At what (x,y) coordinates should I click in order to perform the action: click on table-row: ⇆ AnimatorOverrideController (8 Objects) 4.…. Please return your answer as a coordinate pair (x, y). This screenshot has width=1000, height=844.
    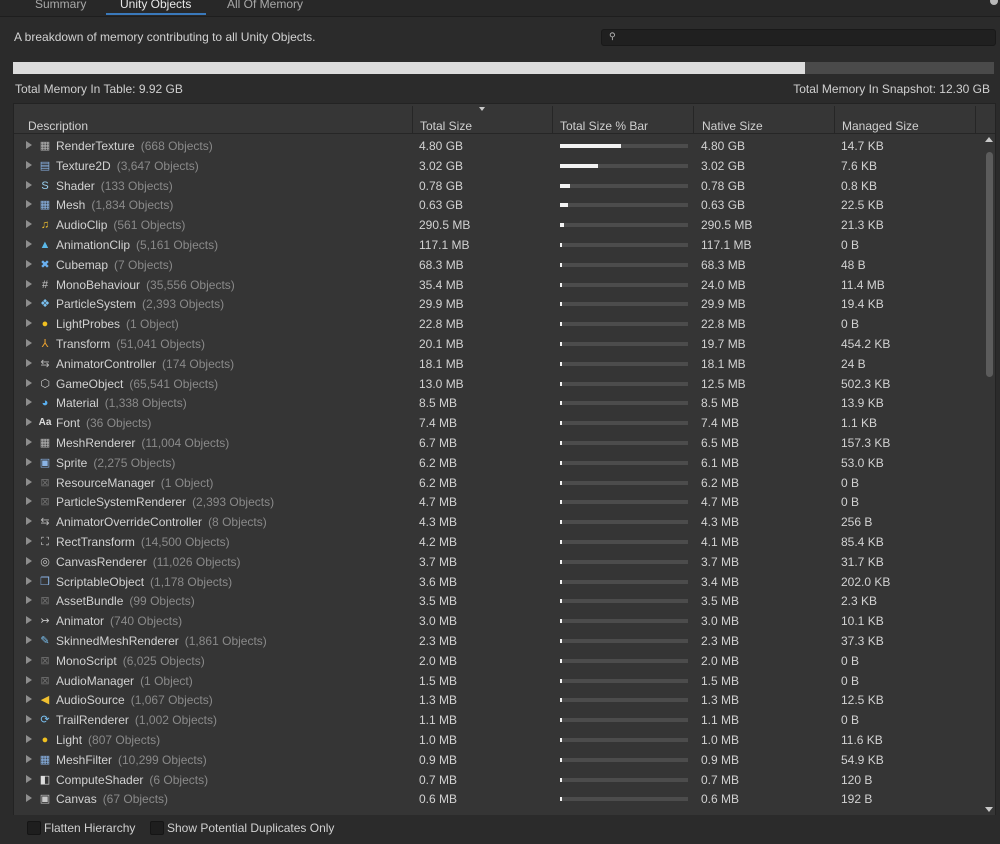
    Looking at the image, I should click on (499, 522).